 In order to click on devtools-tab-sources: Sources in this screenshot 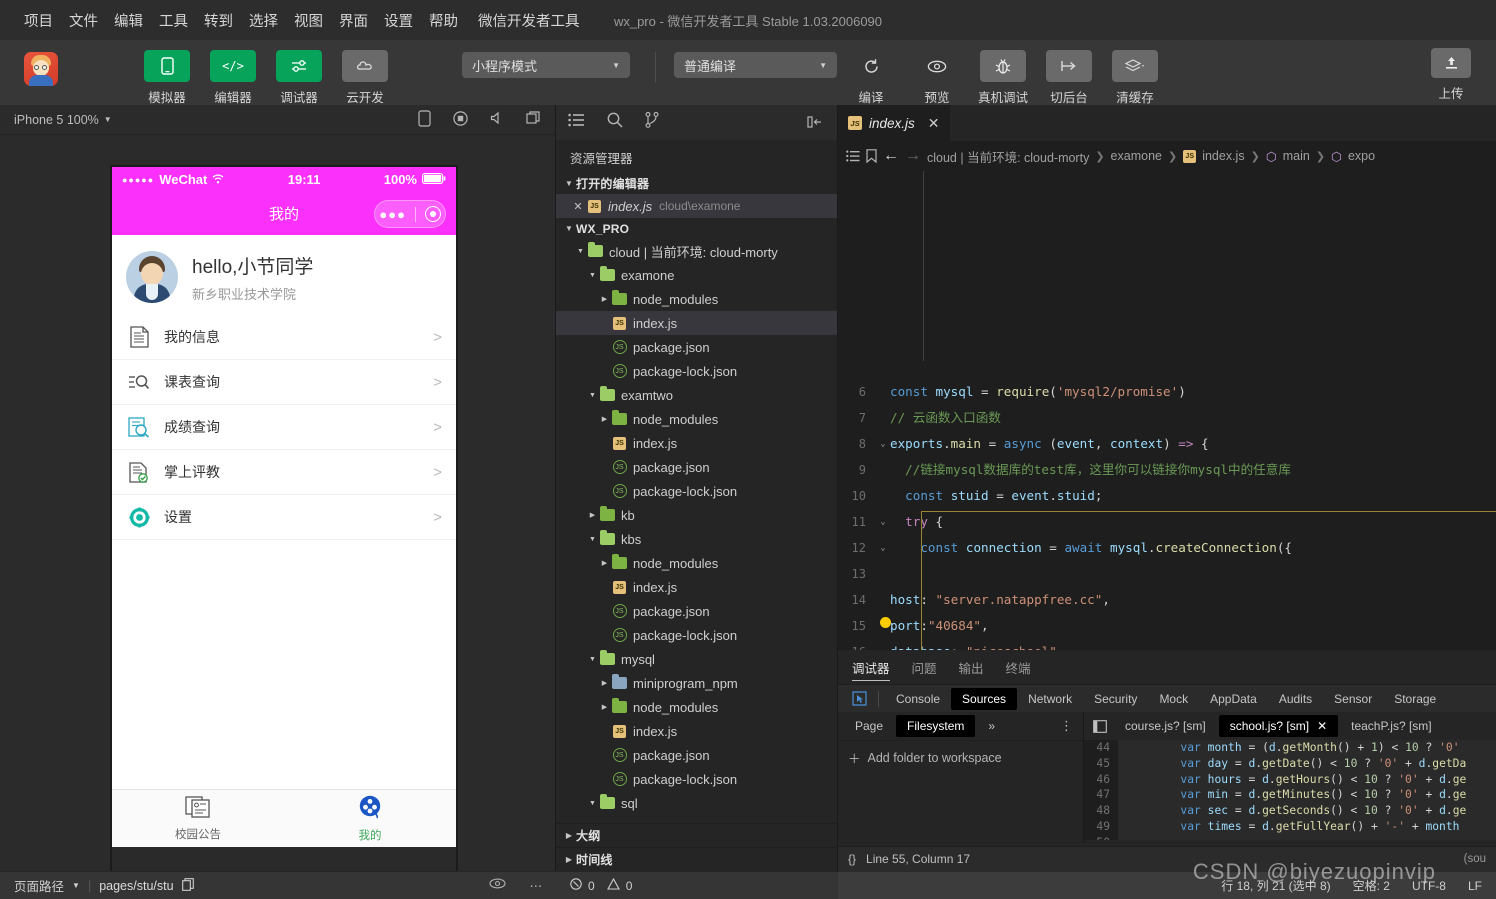, I will do `click(984, 698)`.